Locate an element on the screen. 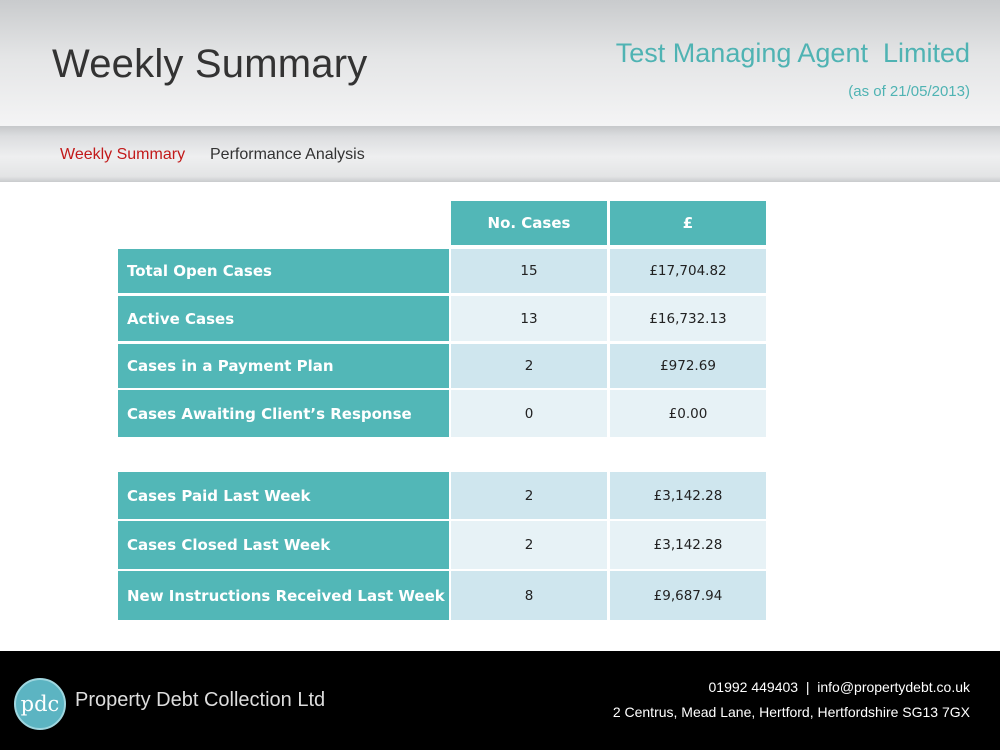 This screenshot has height=750, width=1000. amount-cell: £9,687.94 is located at coordinates (688, 595).